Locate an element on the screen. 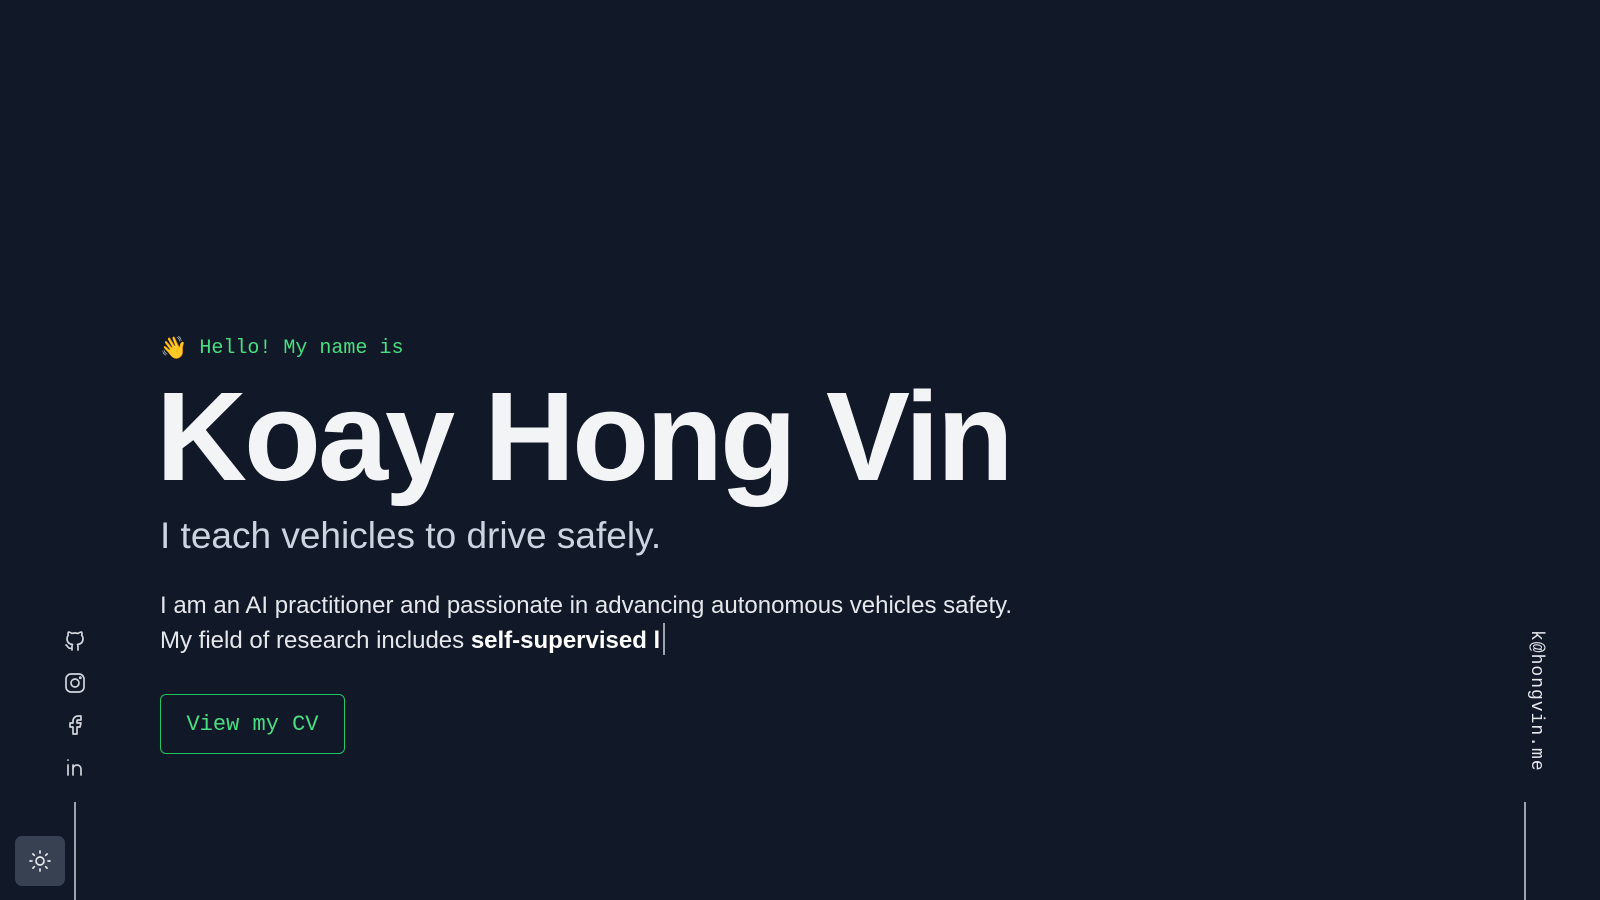 This screenshot has height=900, width=1600. sun-icon is located at coordinates (40, 861).